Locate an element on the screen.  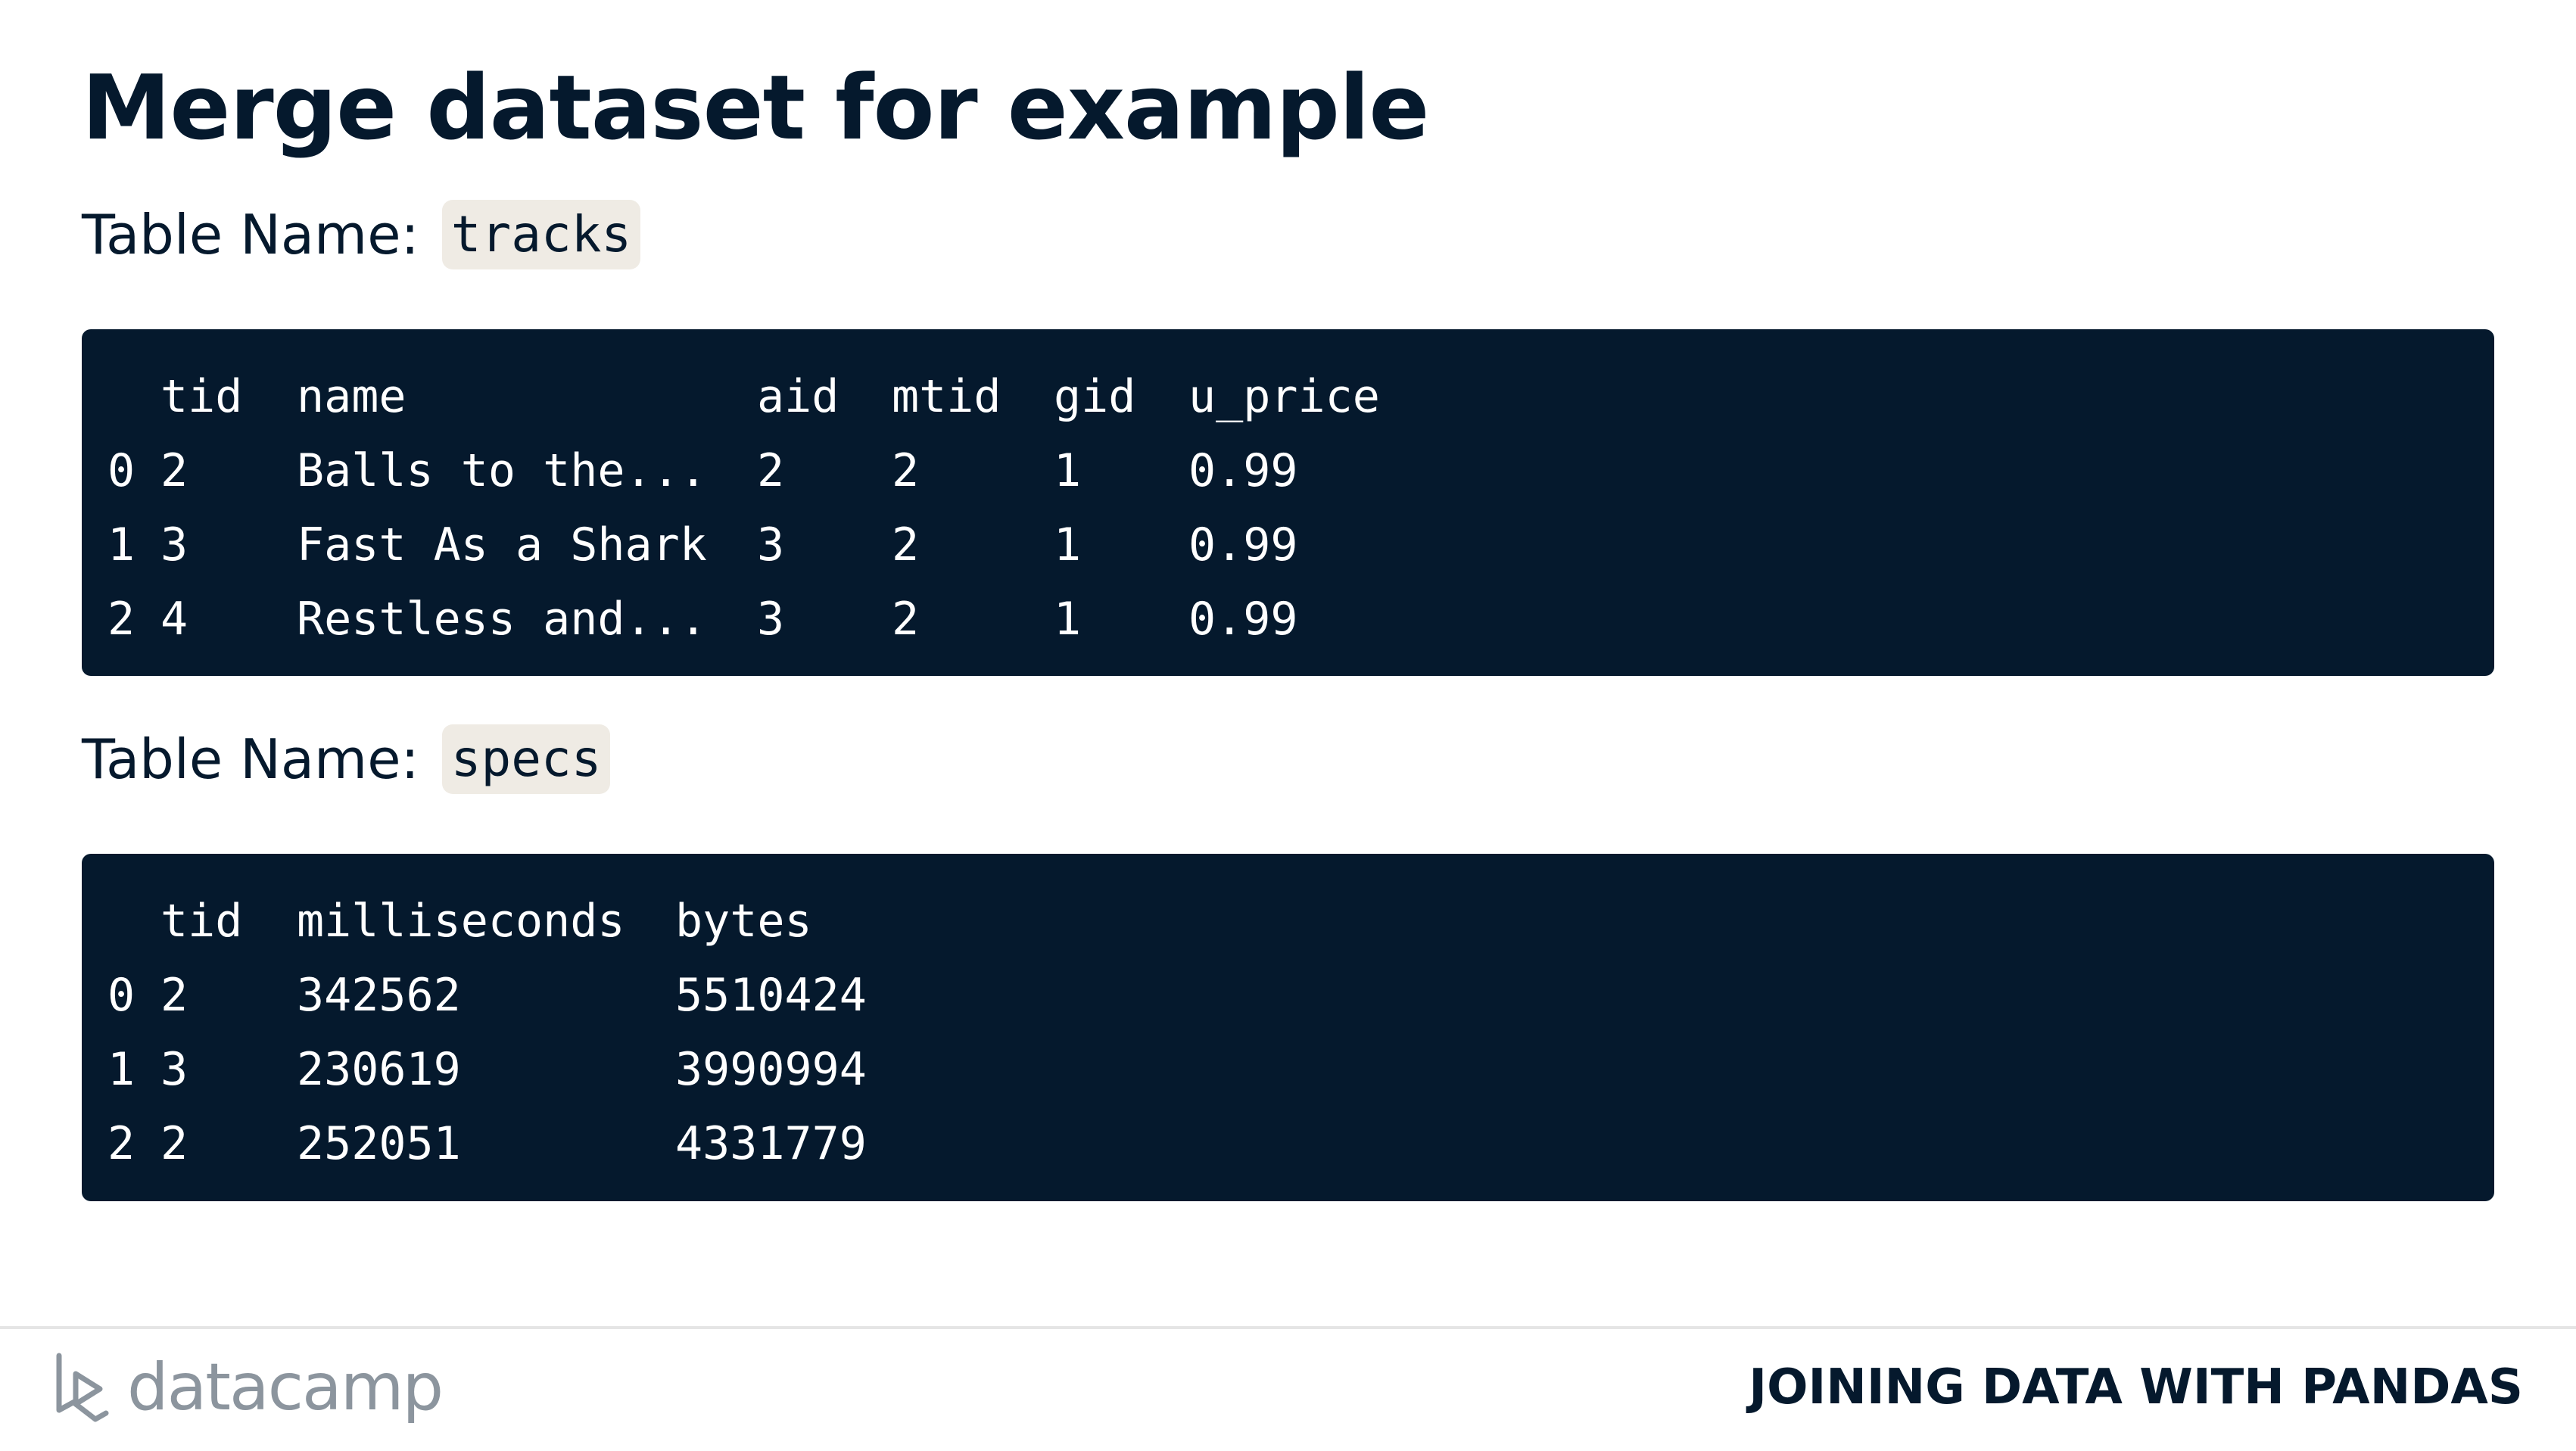
table-header-row: tid name aid mtid gid u_price is located at coordinates (1288, 397).